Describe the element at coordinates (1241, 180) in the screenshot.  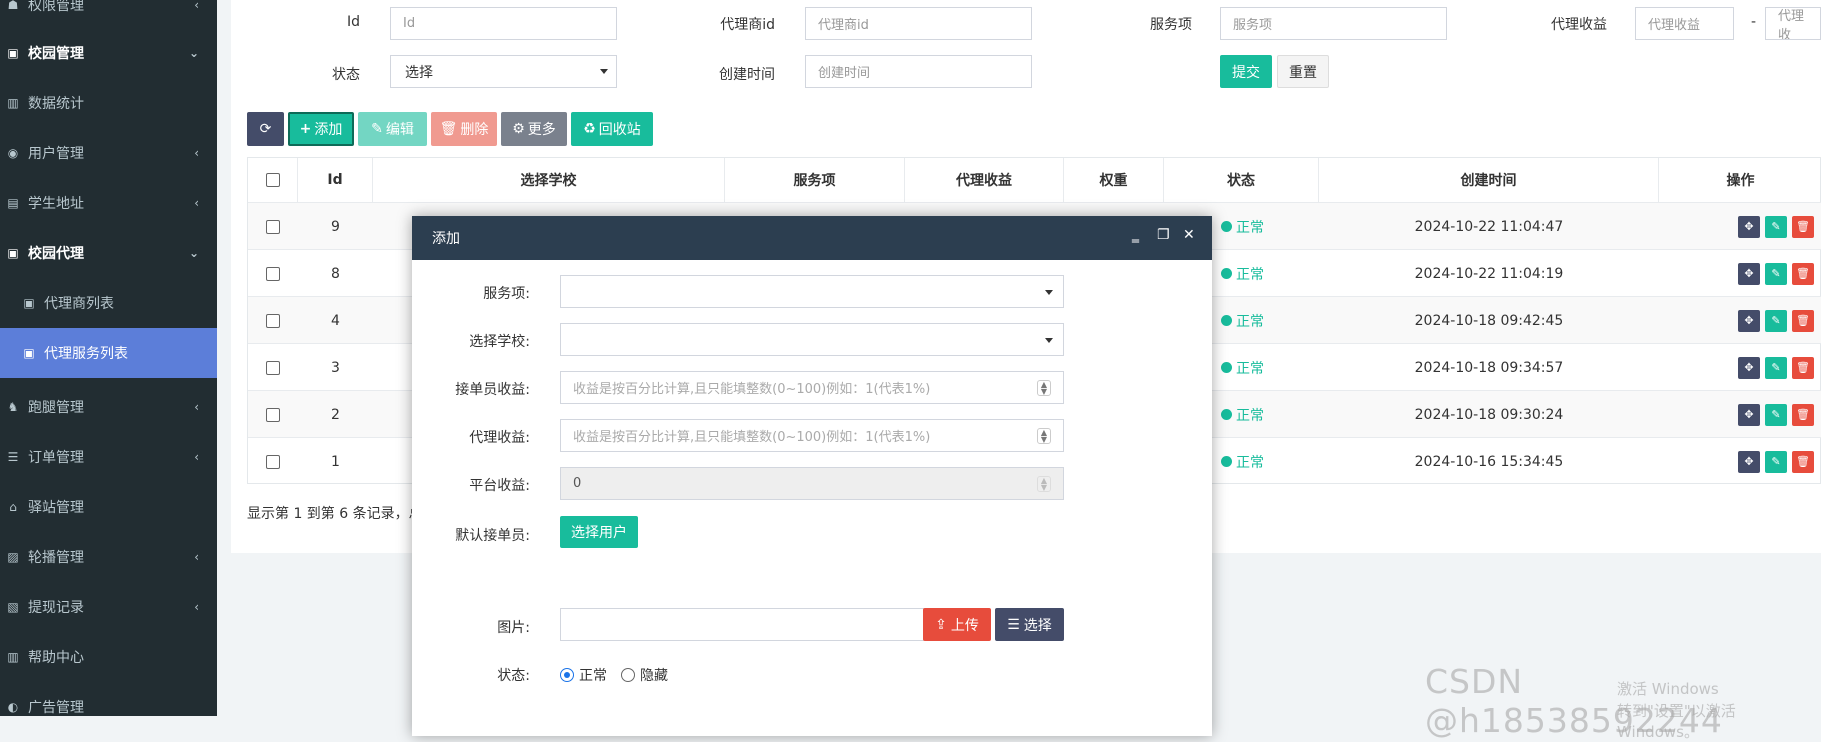
I see `header-status: 状态` at that location.